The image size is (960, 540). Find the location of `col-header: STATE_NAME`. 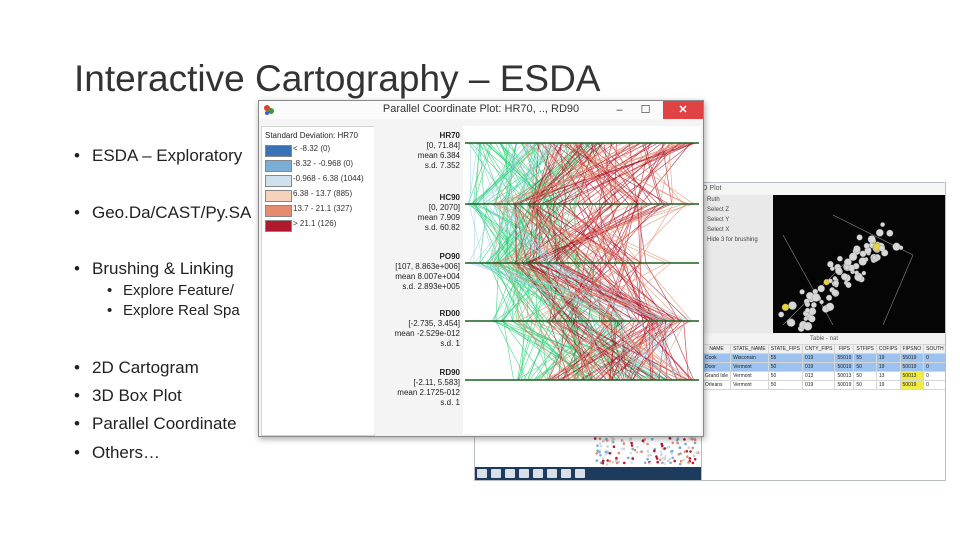

col-header: STATE_NAME is located at coordinates (749, 349).